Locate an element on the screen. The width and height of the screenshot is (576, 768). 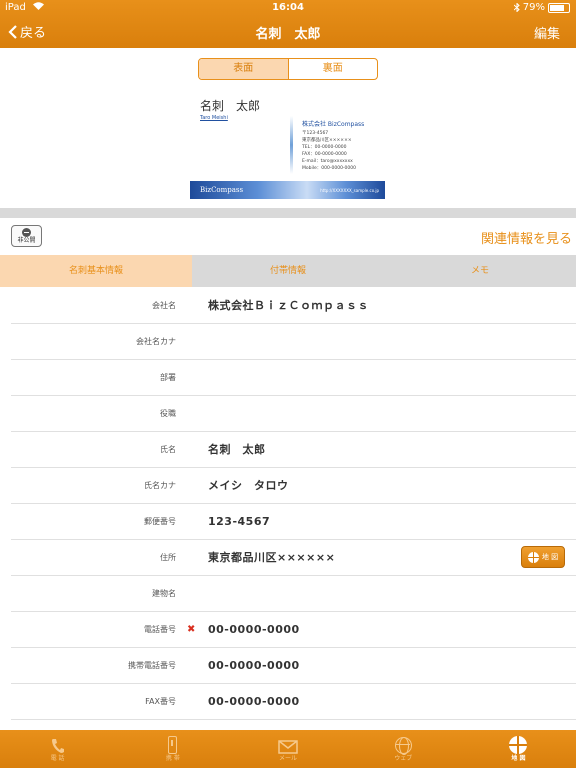
private-label: 非公開 is located at coordinates (26, 240).